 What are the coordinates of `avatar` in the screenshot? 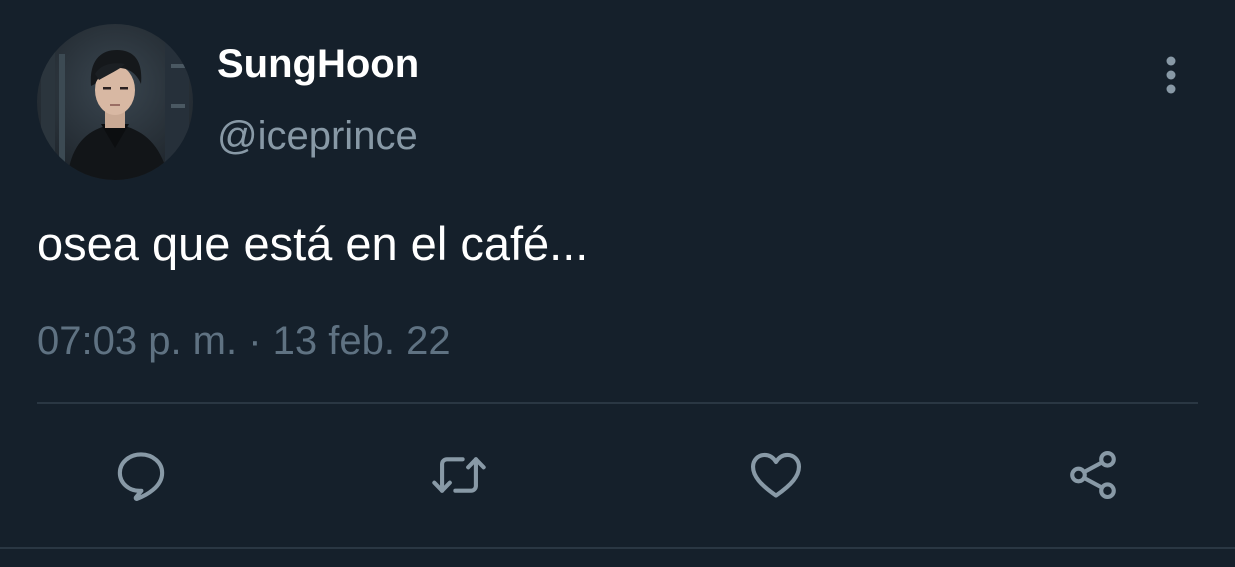 It's located at (115, 102).